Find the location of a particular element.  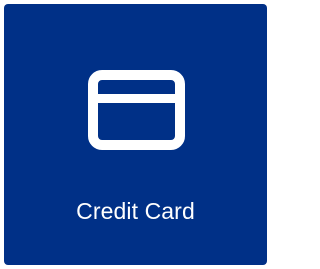

credit-card-icon is located at coordinates (136, 110).